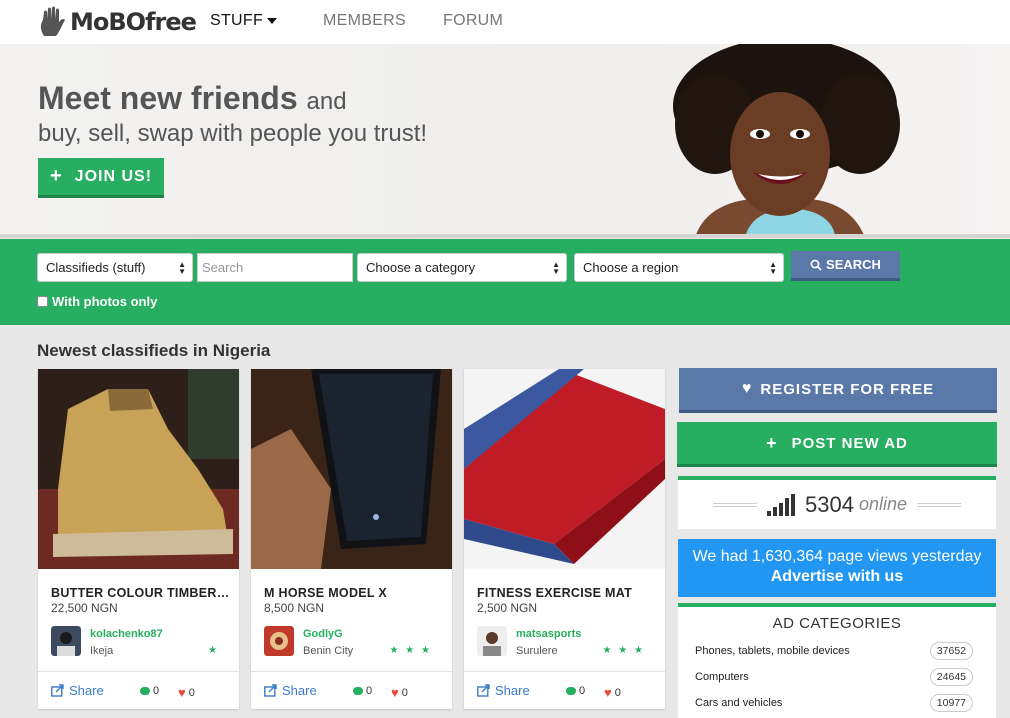 This screenshot has width=1010, height=718. Describe the element at coordinates (133, 22) in the screenshot. I see `logo-wordmark: MoBOfree` at that location.